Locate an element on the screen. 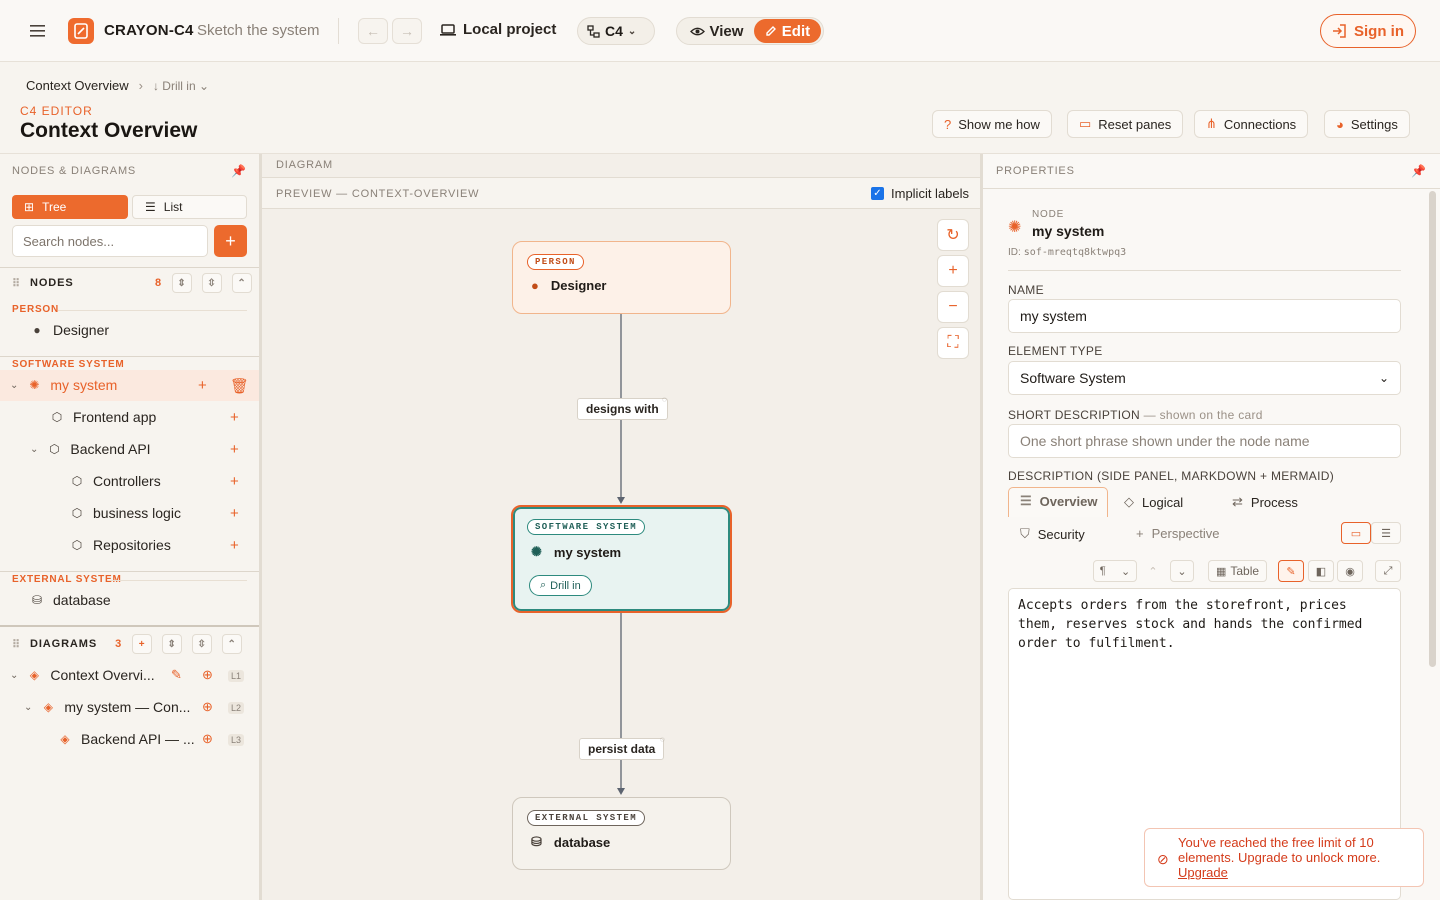  scrollbar is located at coordinates (1432, 429).